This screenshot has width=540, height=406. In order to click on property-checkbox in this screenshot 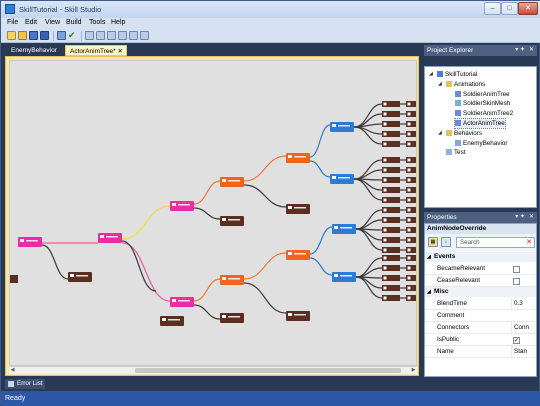, I will do `click(516, 281)`.